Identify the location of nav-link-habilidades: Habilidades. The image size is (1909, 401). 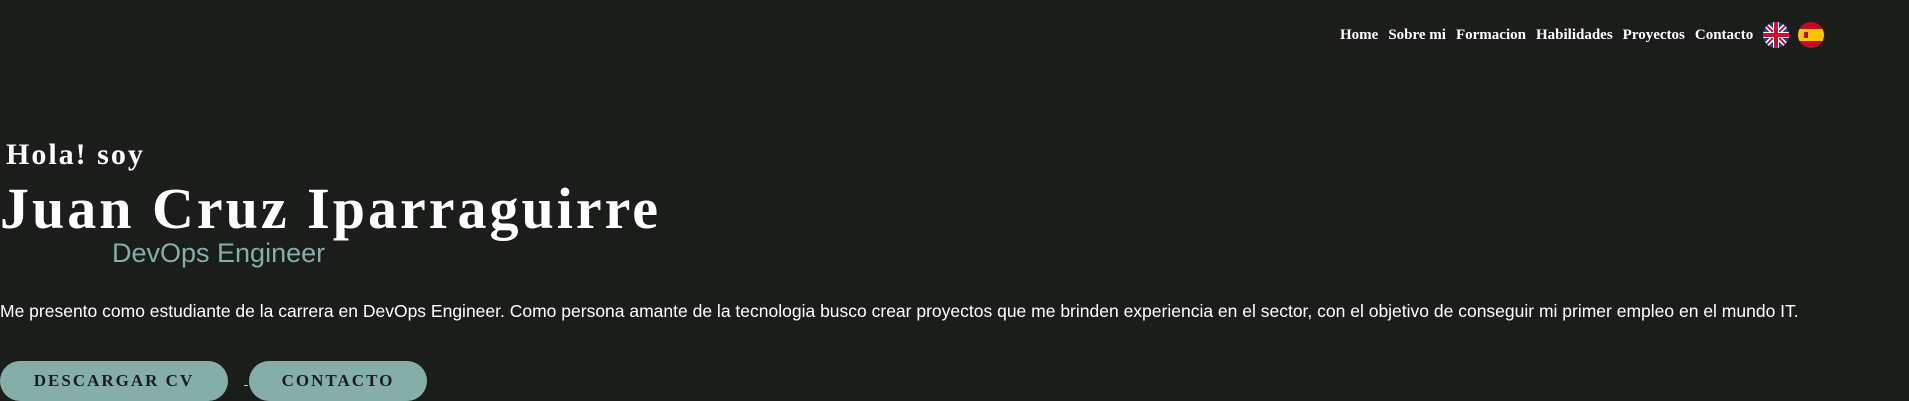
(1574, 35).